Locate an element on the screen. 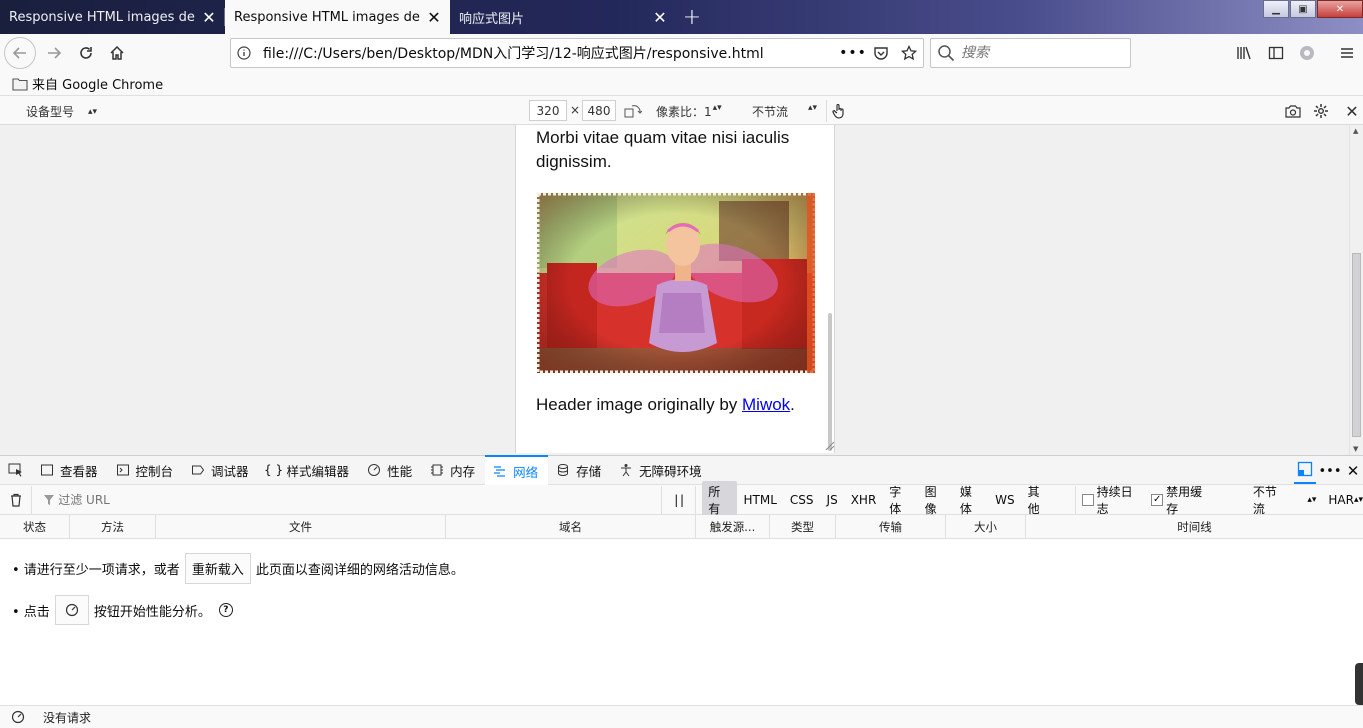 This screenshot has height=728, width=1363. close-devtools-button: ✕ is located at coordinates (1353, 471).